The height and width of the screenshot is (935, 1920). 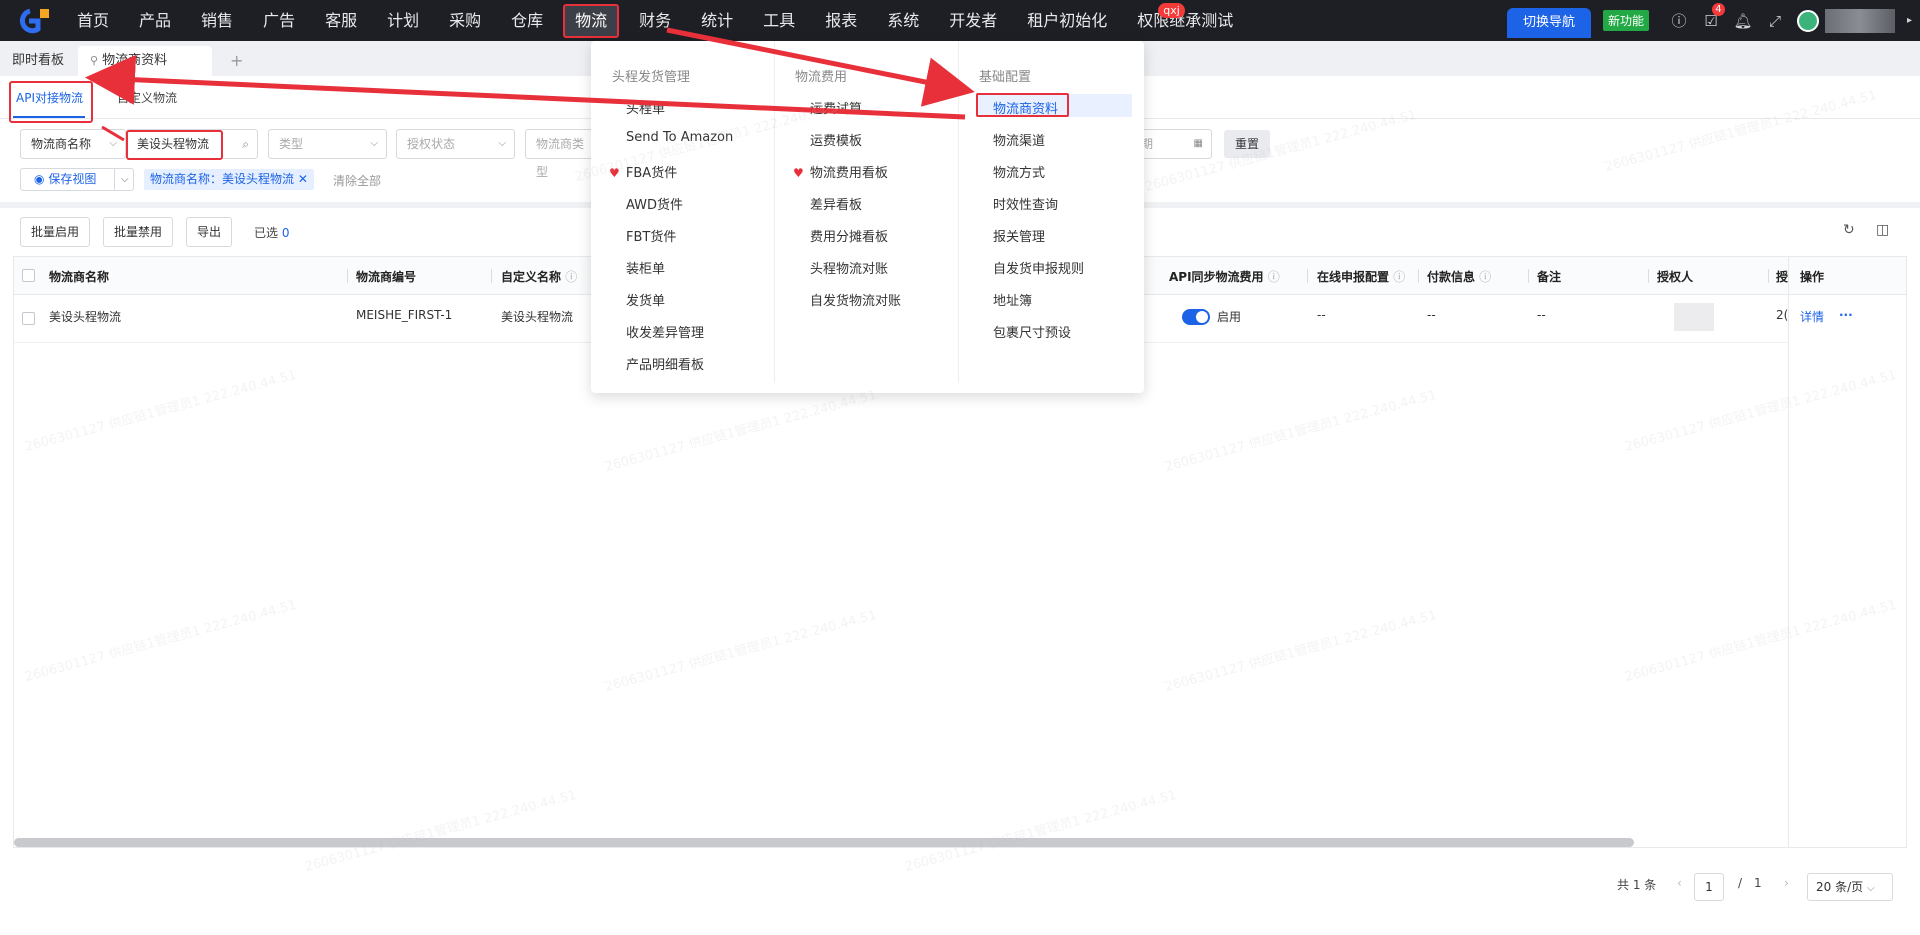 What do you see at coordinates (1807, 20) in the screenshot?
I see `avatar` at bounding box center [1807, 20].